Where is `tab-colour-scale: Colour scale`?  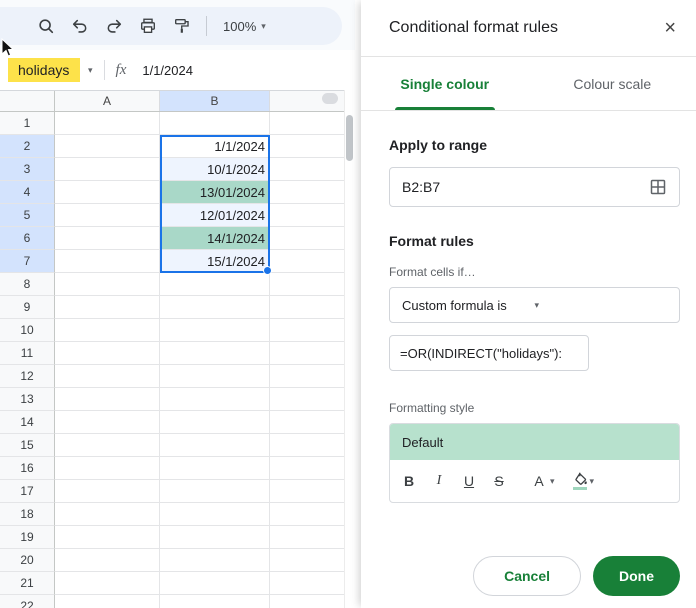
tab-colour-scale: Colour scale is located at coordinates (612, 83).